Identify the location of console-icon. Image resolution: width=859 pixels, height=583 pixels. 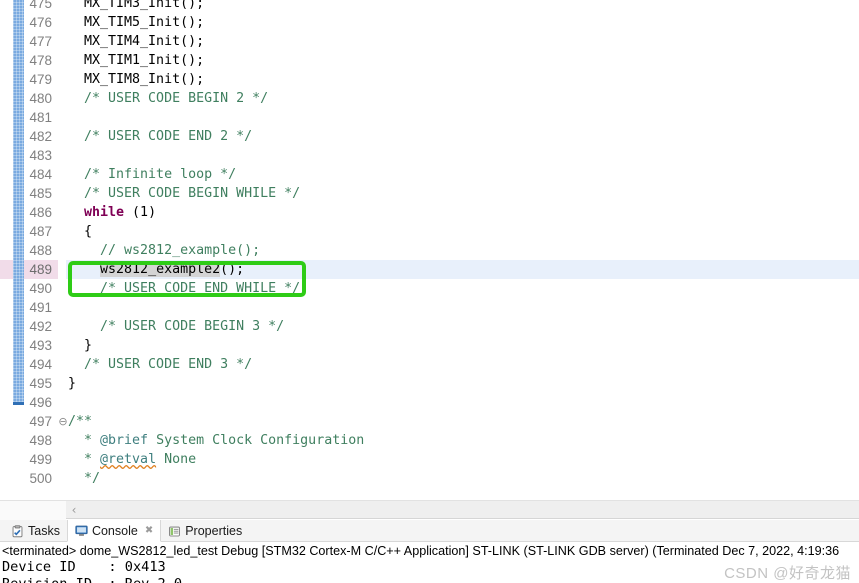
(81, 530).